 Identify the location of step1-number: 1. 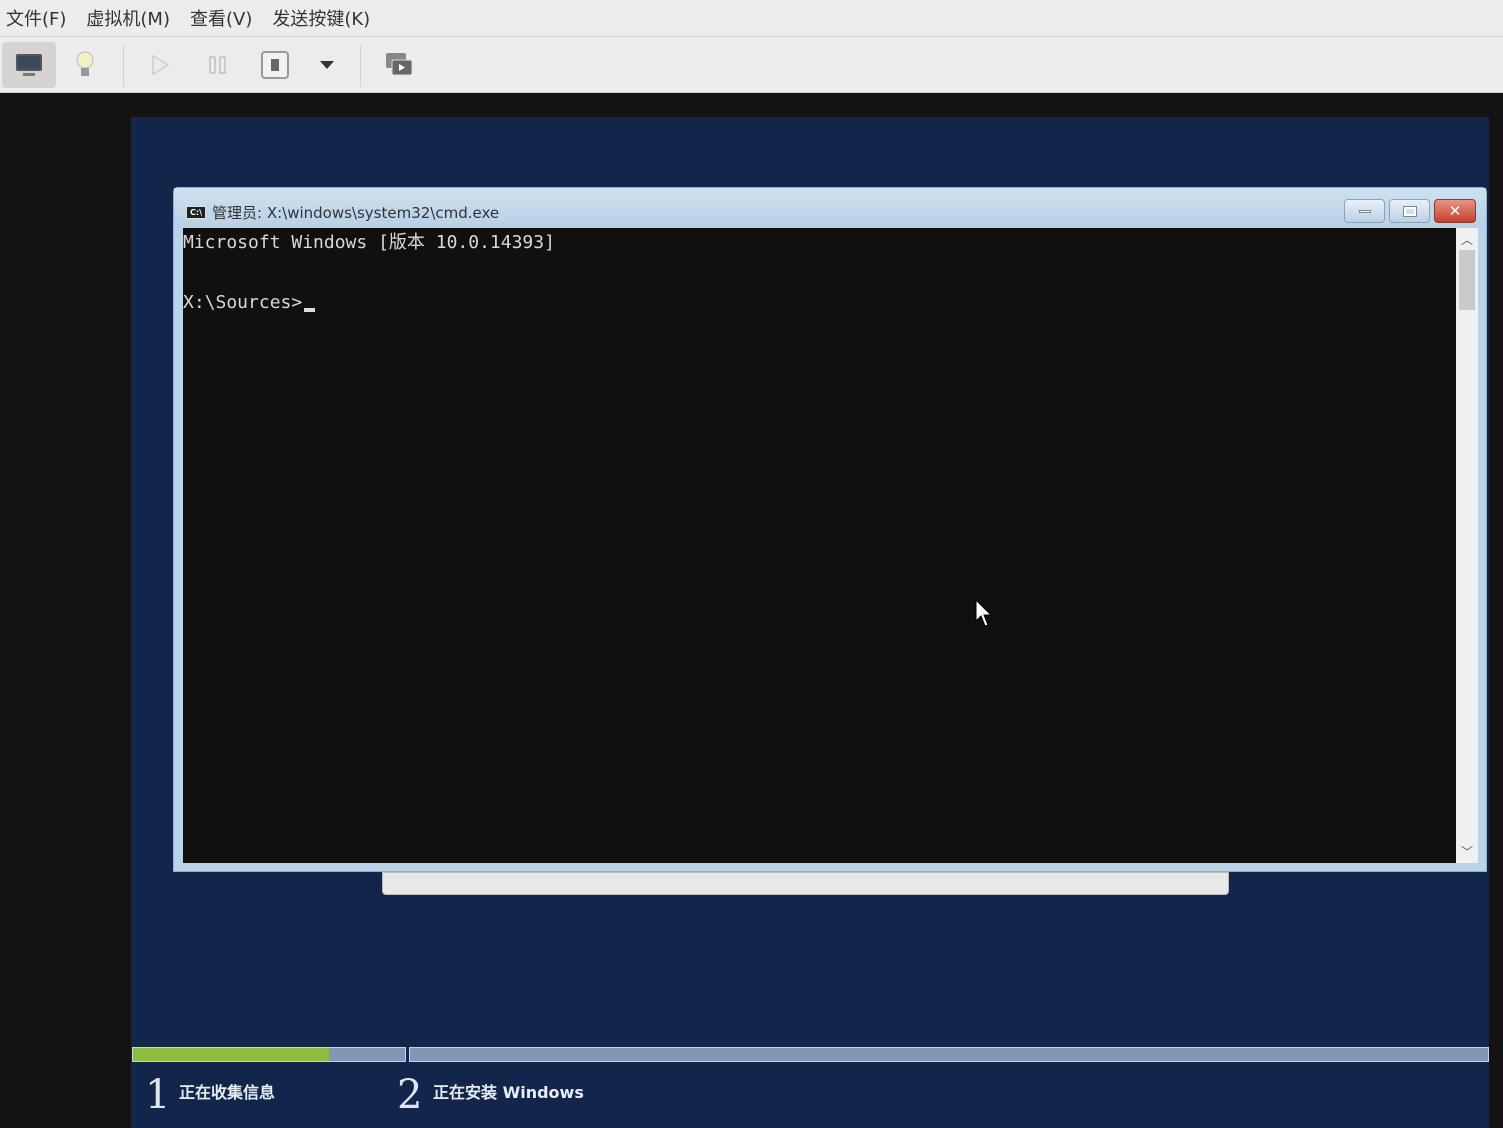
(158, 1095).